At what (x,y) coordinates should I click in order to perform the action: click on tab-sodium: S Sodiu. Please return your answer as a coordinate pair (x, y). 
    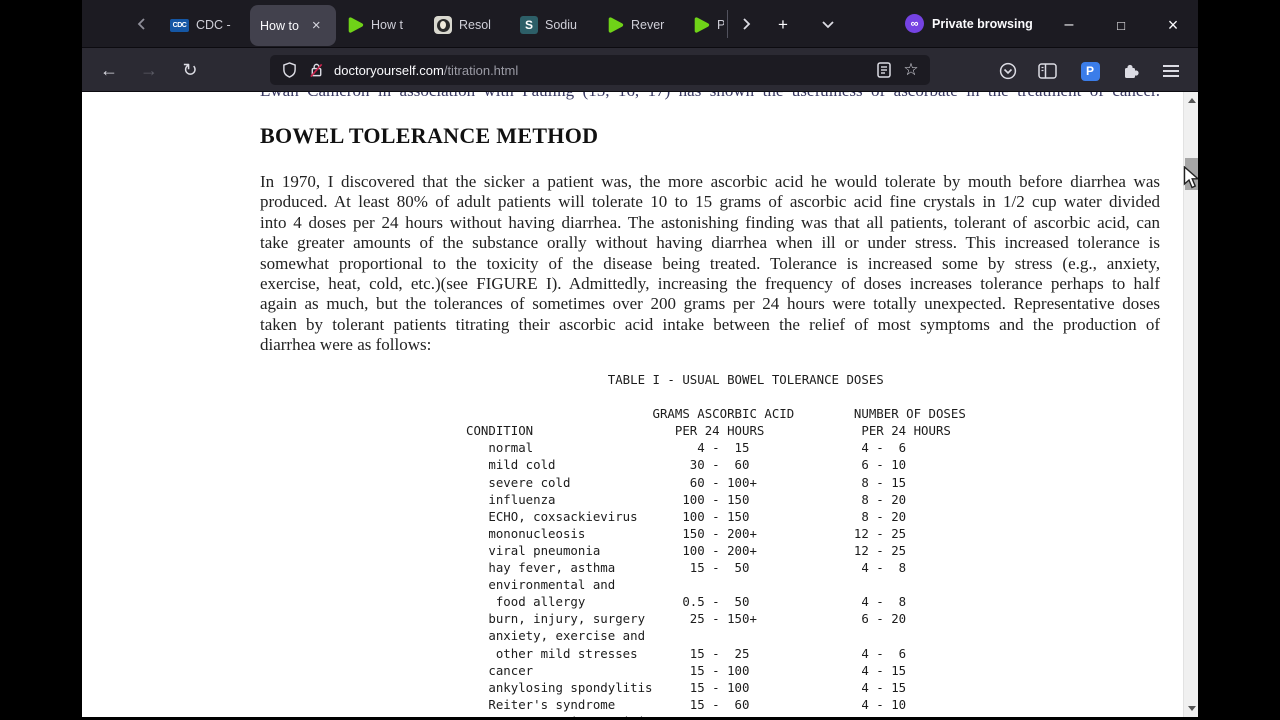
    Looking at the image, I should click on (561, 25).